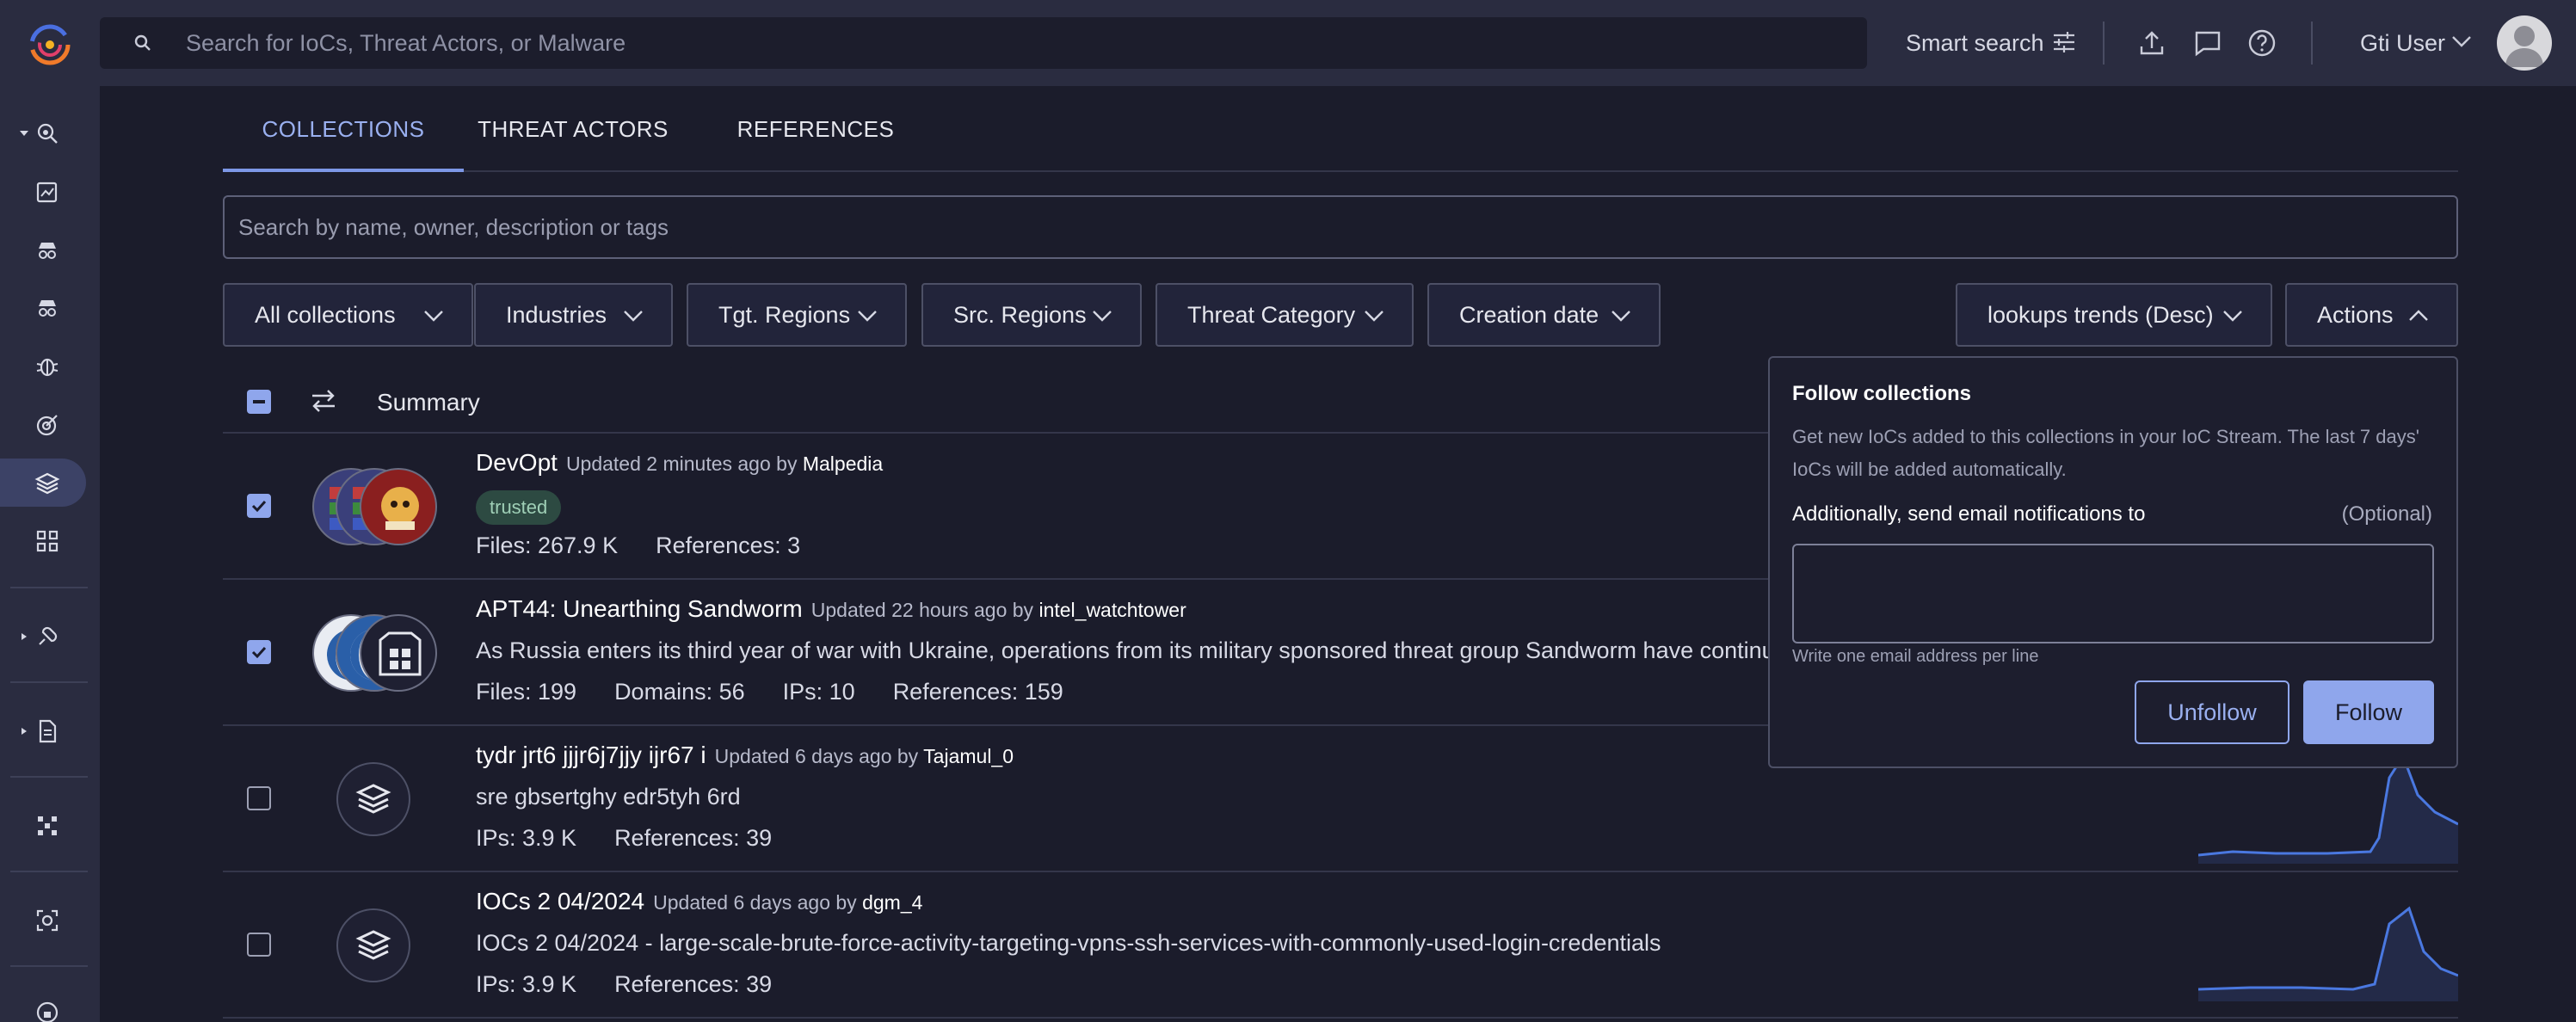 Image resolution: width=2576 pixels, height=1022 pixels. What do you see at coordinates (784, 315) in the screenshot?
I see `filter-label: Tgt. Regions` at bounding box center [784, 315].